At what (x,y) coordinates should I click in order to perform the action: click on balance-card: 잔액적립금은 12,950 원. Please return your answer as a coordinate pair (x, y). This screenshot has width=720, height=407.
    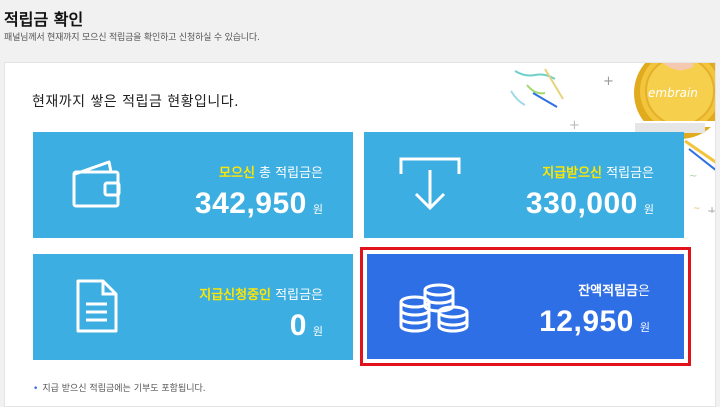
    Looking at the image, I should click on (525, 306).